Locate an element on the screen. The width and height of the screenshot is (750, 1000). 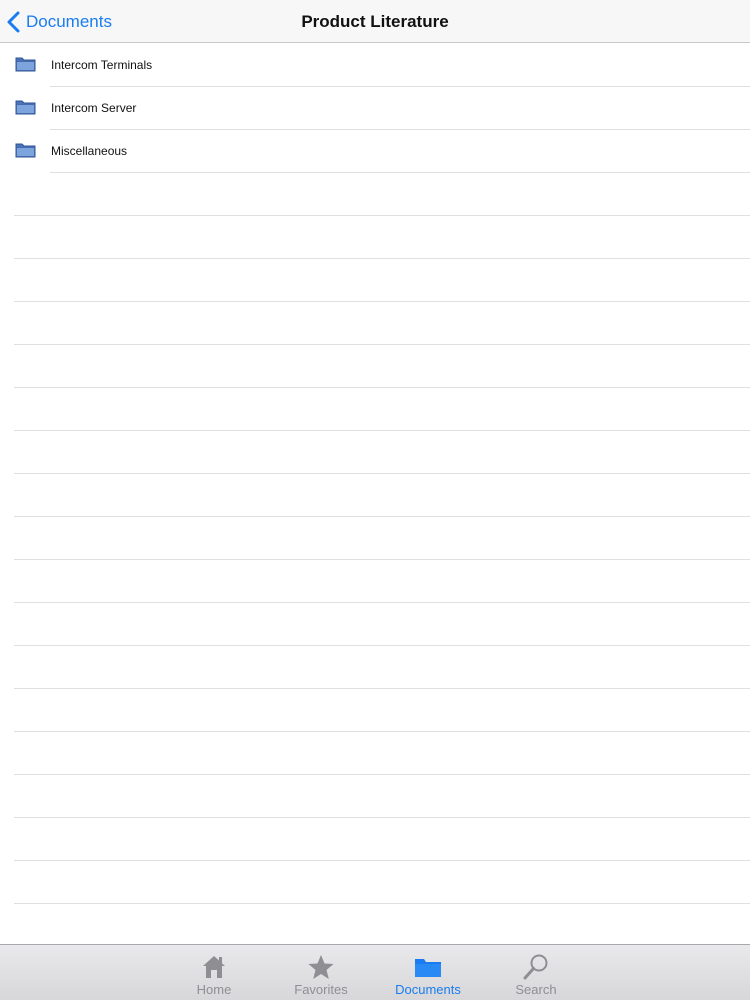
tab-favorites: Favorites is located at coordinates (321, 972).